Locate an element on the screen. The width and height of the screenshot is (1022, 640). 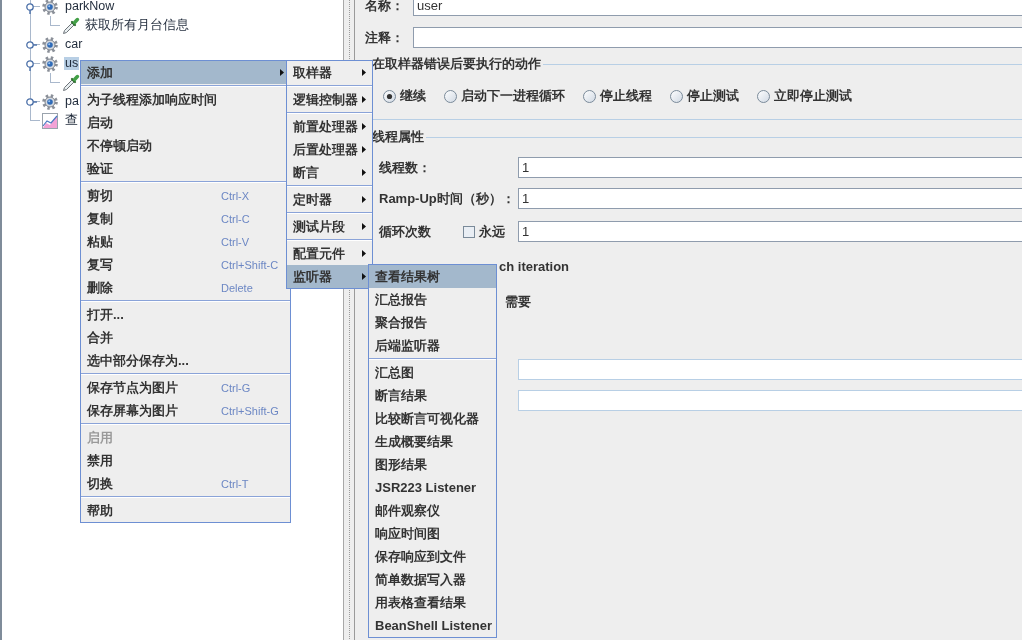
menu-item: 保存屏幕为图片 Ctrl+Shift-G is located at coordinates (185, 410).